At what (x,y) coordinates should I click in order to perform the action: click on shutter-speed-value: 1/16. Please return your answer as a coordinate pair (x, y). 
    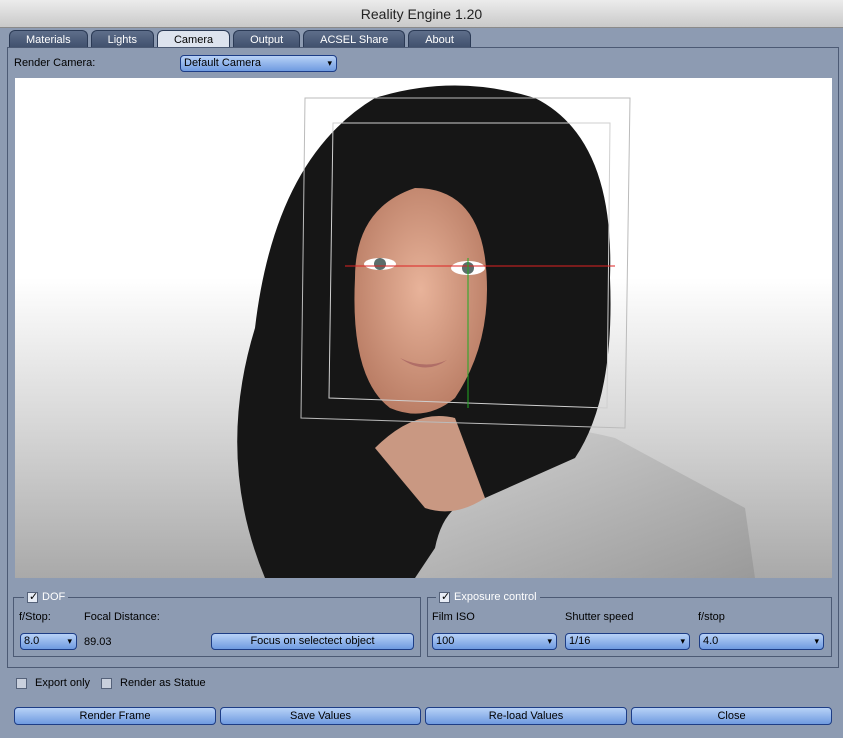
    Looking at the image, I should click on (580, 641).